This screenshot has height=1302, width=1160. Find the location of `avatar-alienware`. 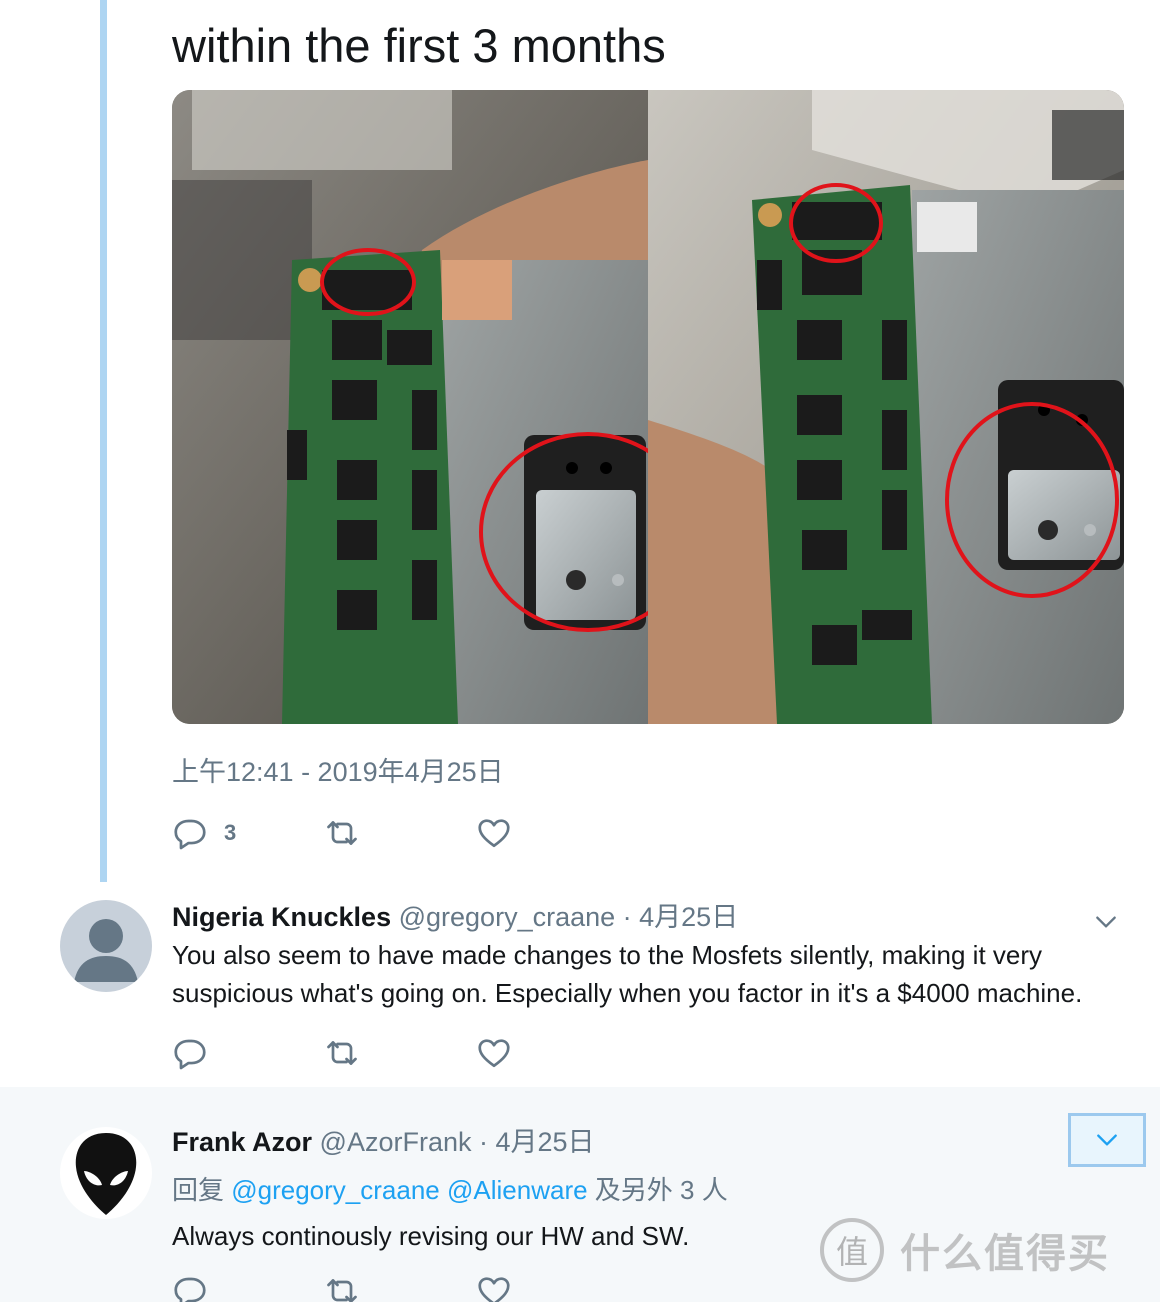

avatar-alienware is located at coordinates (106, 1173).